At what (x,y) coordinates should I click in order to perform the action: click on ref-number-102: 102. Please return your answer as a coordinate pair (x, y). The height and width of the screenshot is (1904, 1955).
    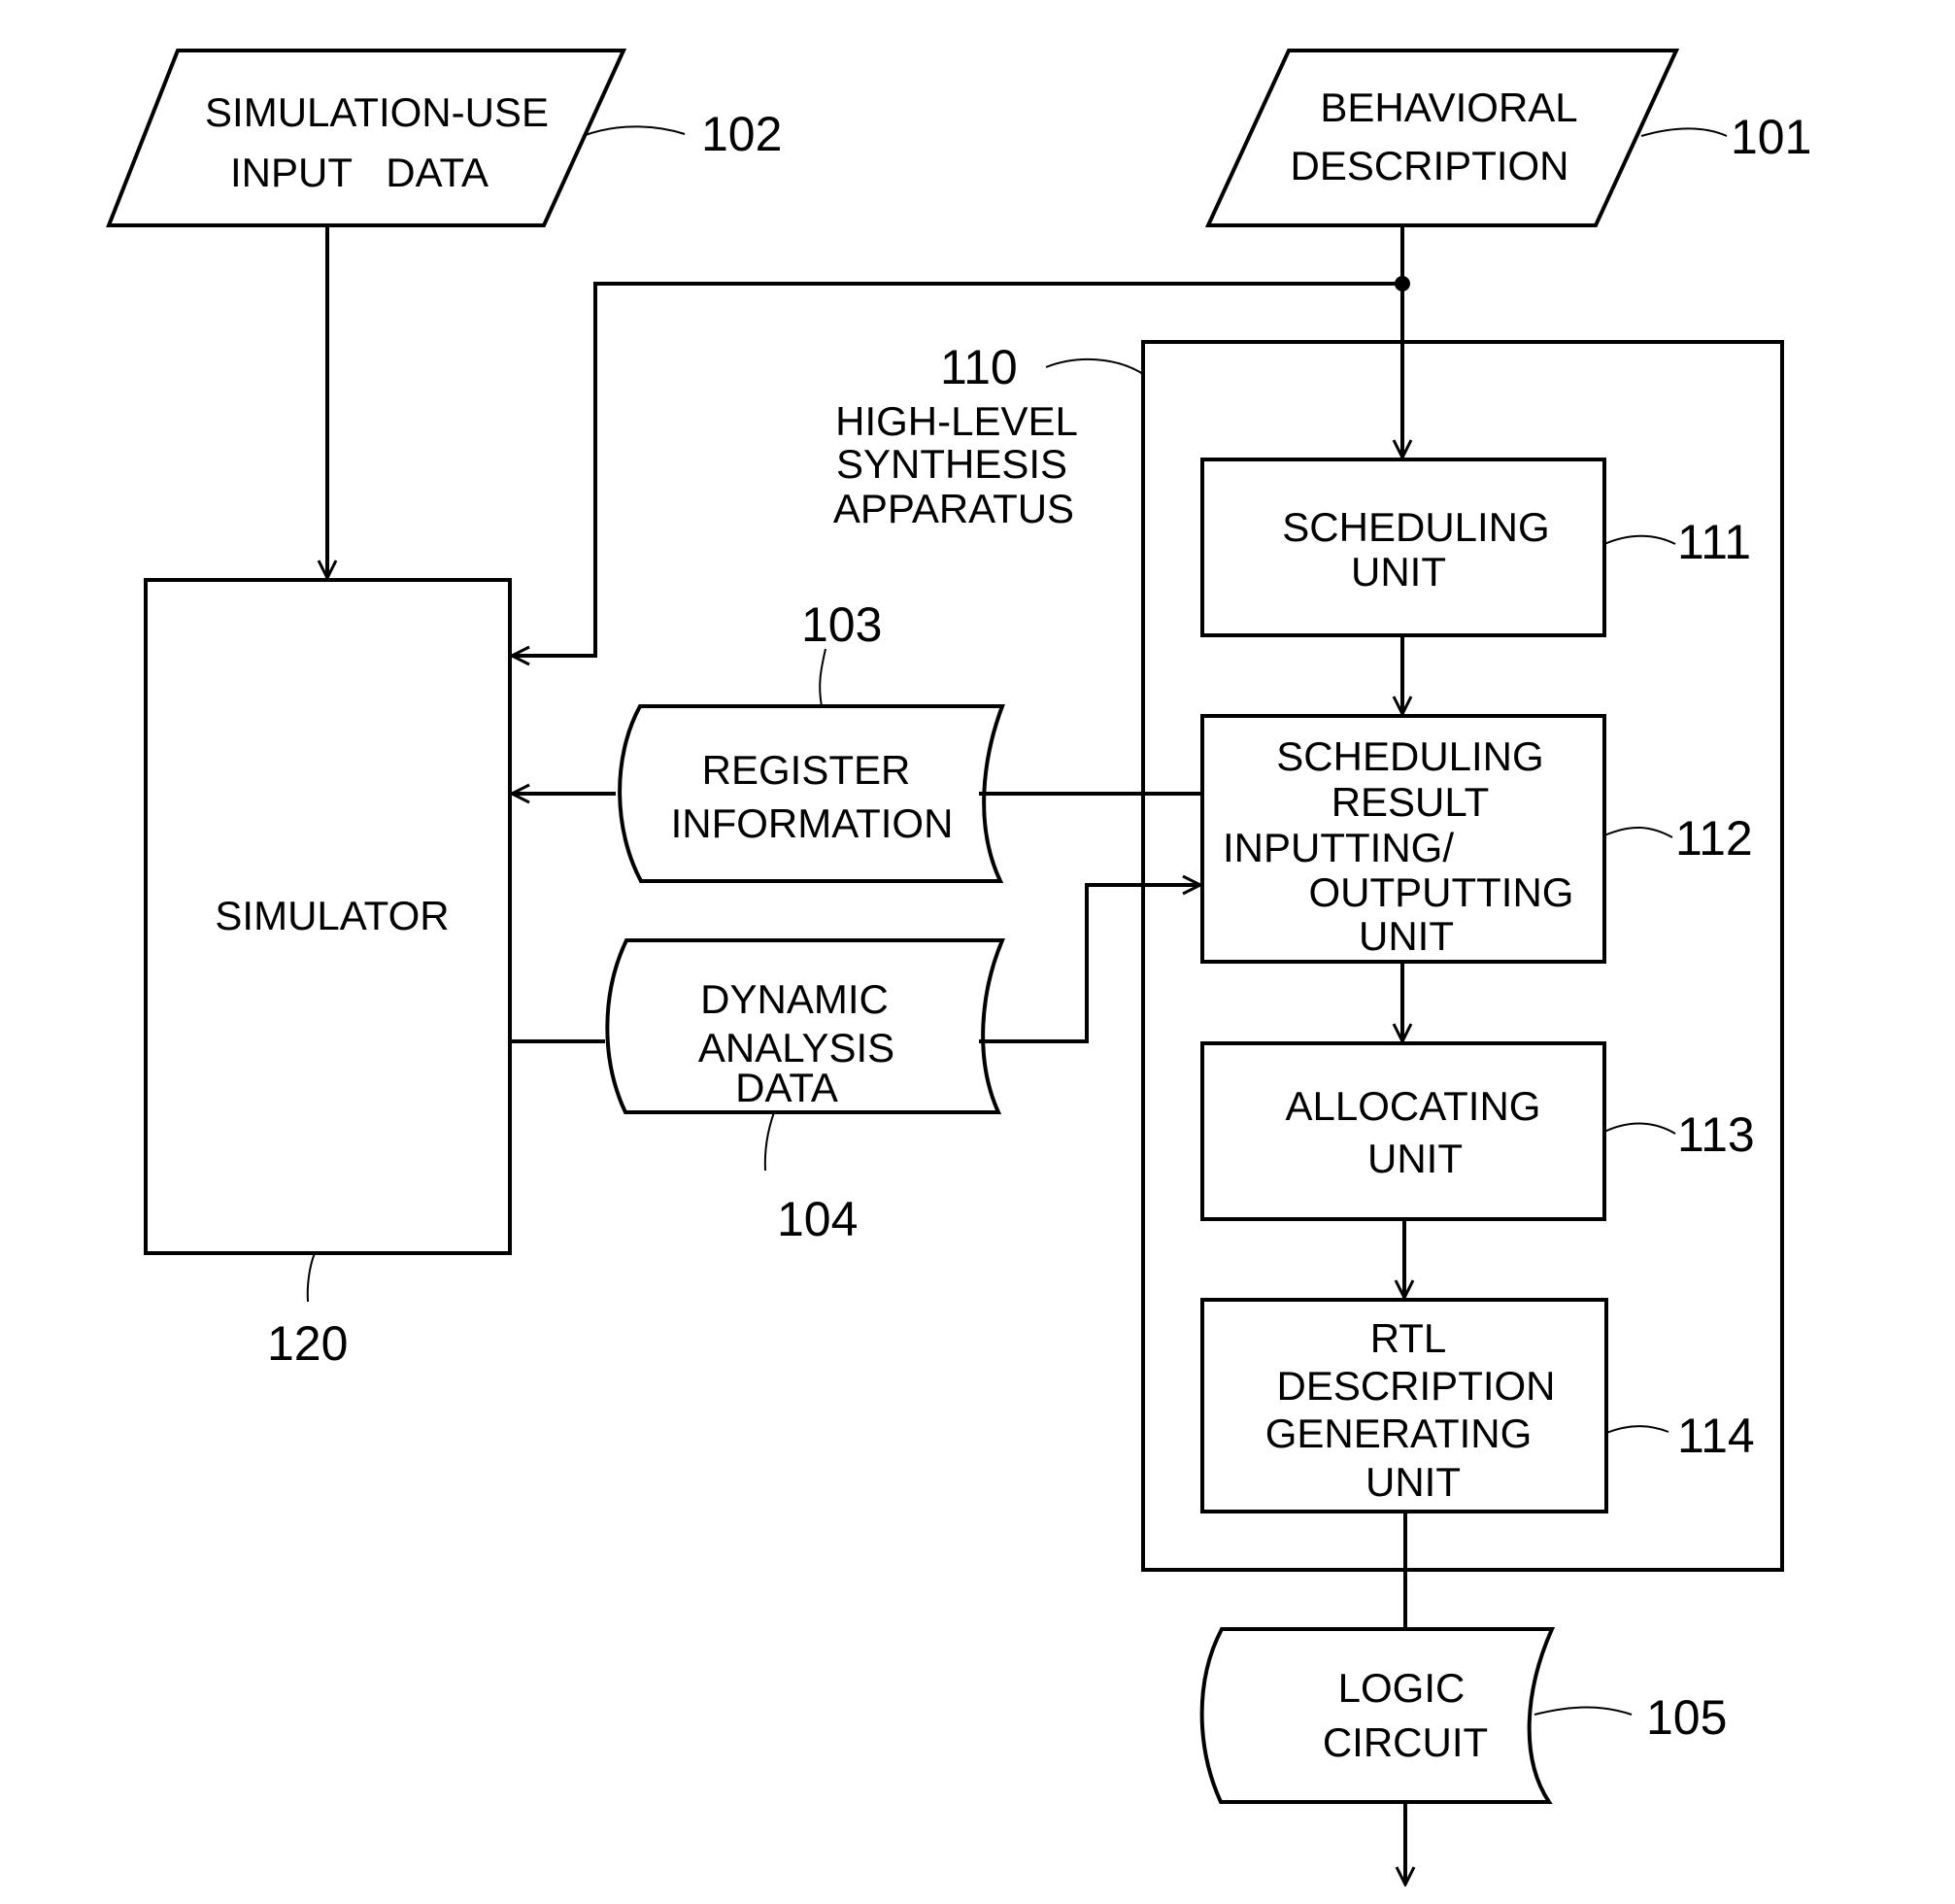
    Looking at the image, I should click on (741, 134).